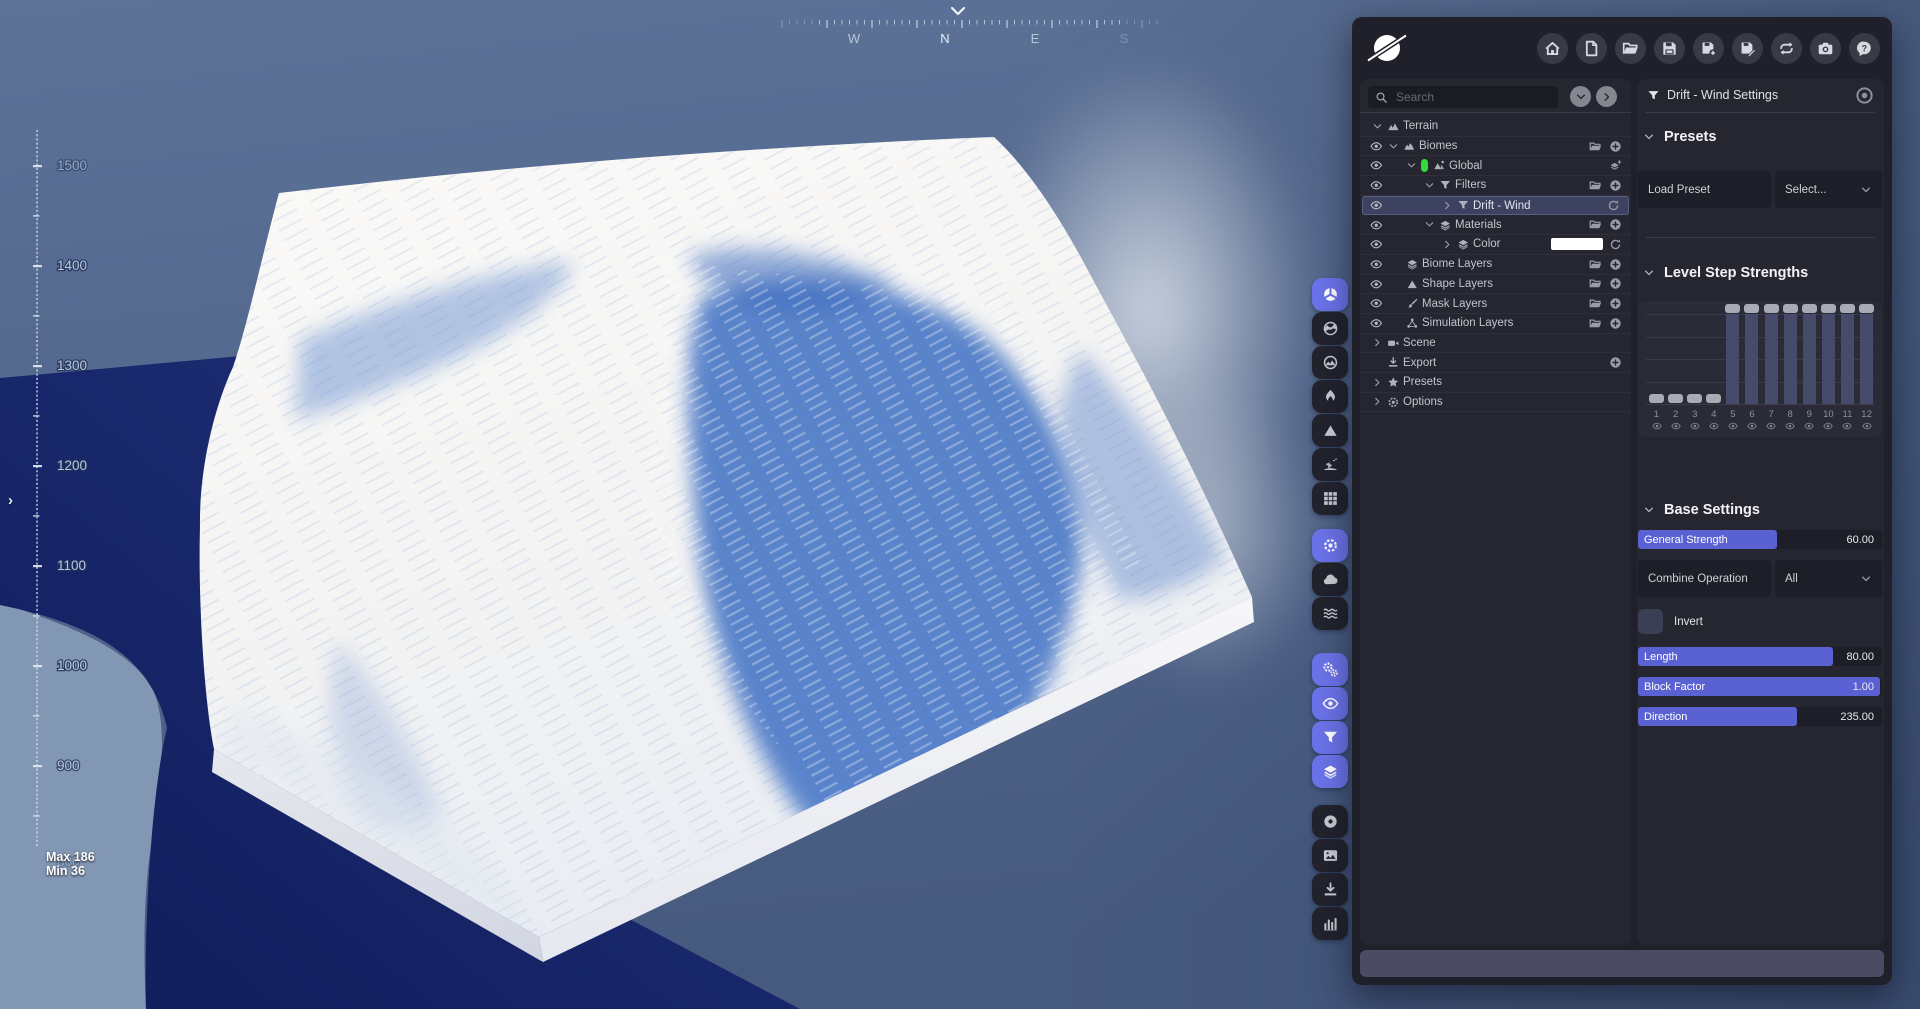 The width and height of the screenshot is (1920, 1009). What do you see at coordinates (1694, 369) in the screenshot?
I see `level-slider-3: 3` at bounding box center [1694, 369].